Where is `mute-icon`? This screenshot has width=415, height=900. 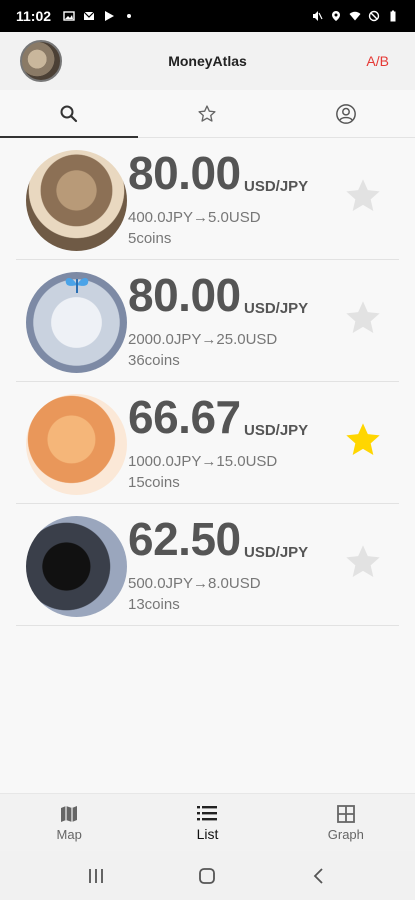 mute-icon is located at coordinates (318, 16).